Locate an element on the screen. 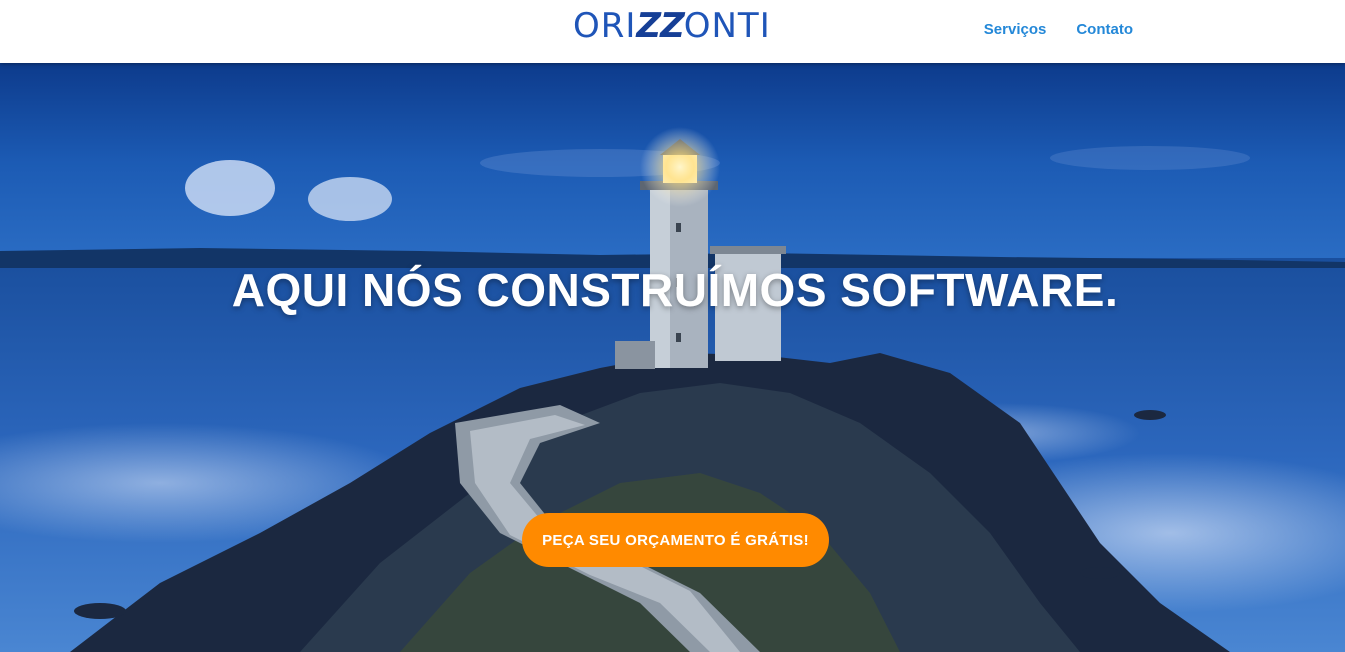  top-navbar: ORIZZONTI Serviços Contato is located at coordinates (672, 31).